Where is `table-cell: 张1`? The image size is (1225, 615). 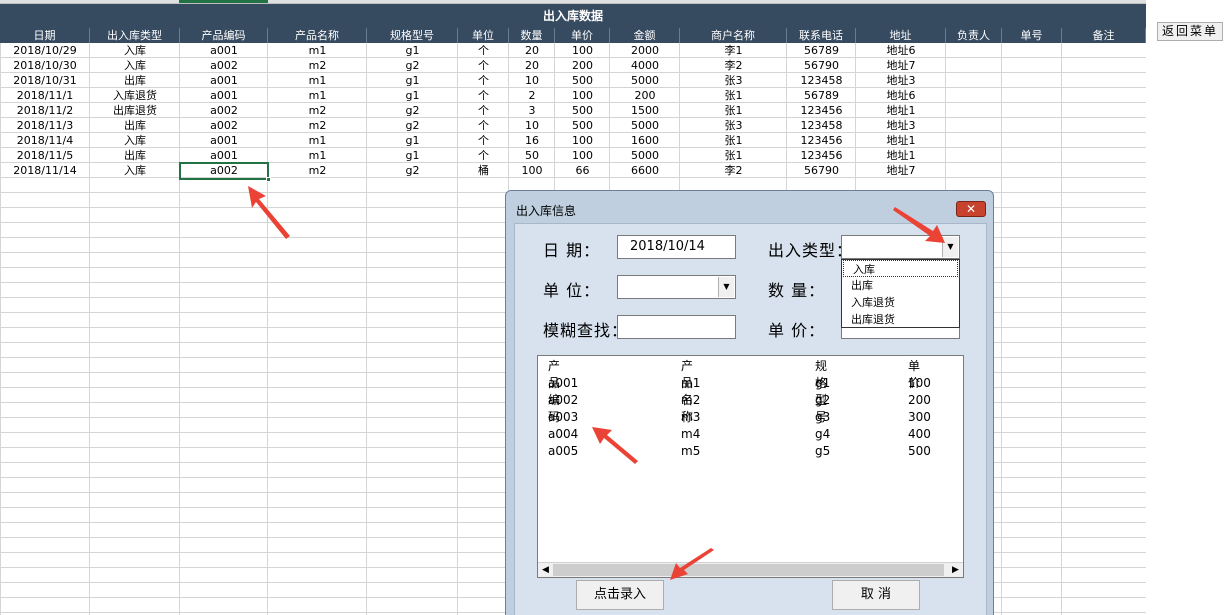
table-cell: 张1 is located at coordinates (733, 110).